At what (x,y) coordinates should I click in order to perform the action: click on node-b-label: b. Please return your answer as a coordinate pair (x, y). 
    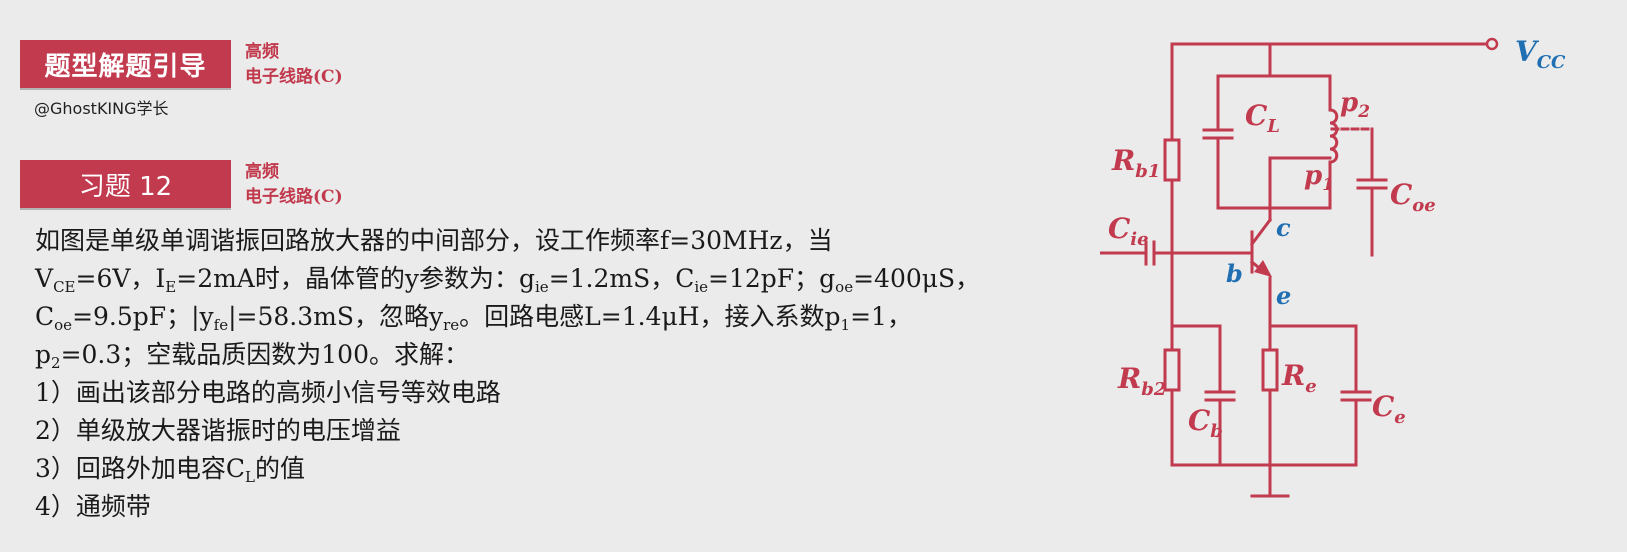
    Looking at the image, I should click on (1234, 273).